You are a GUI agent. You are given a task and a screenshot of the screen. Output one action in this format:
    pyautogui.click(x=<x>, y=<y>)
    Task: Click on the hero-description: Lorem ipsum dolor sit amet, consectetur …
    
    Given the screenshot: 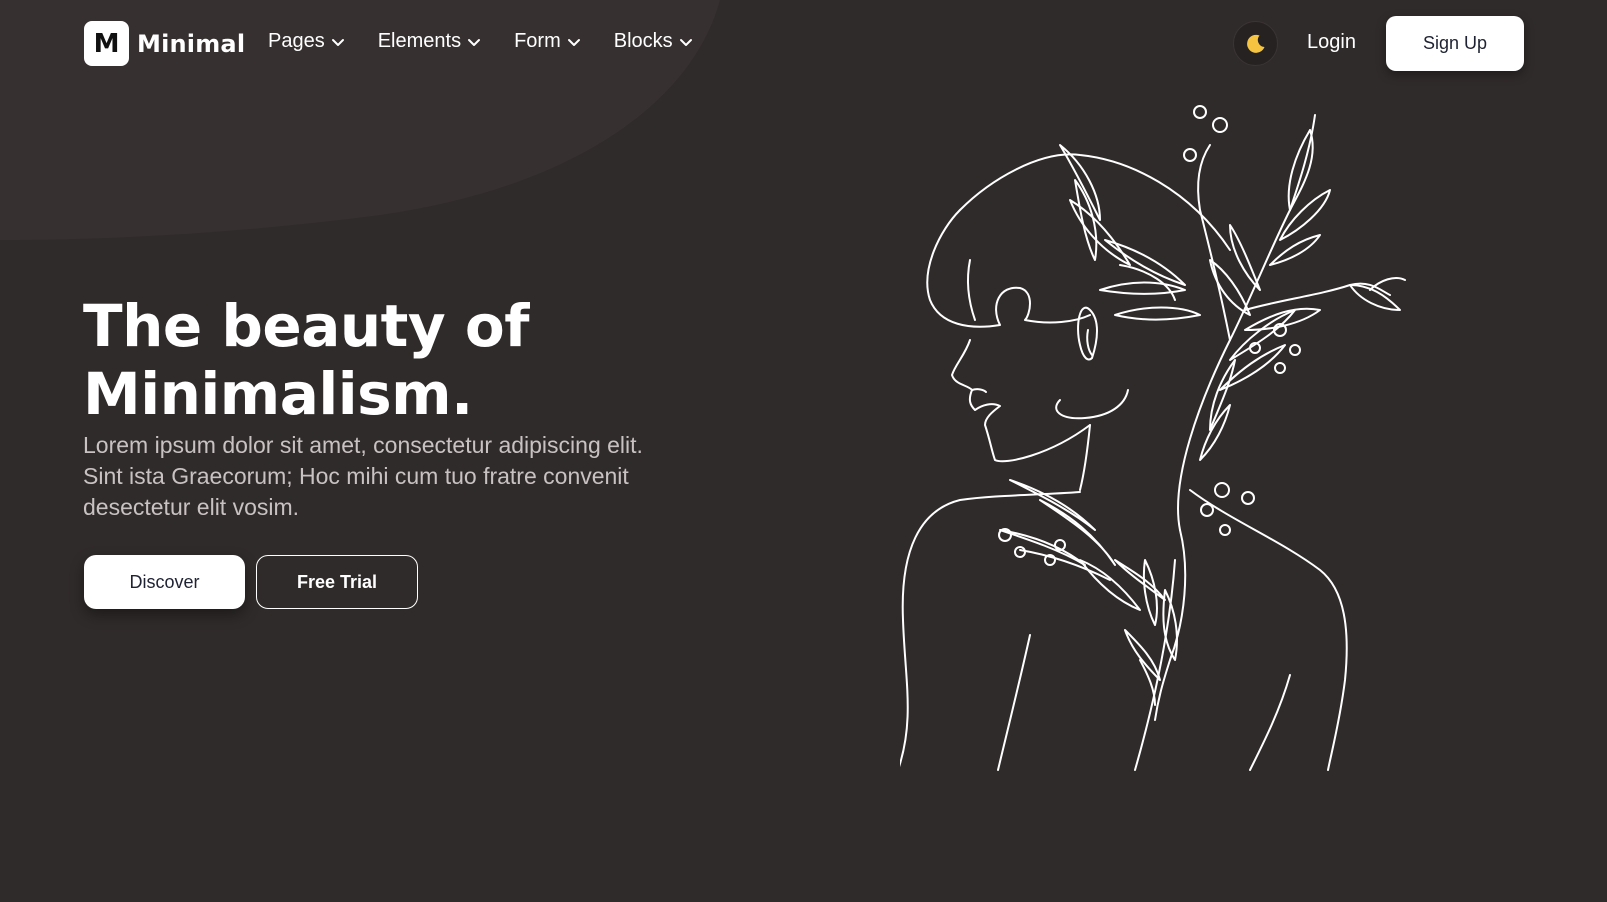 What is the action you would take?
    pyautogui.click(x=363, y=476)
    